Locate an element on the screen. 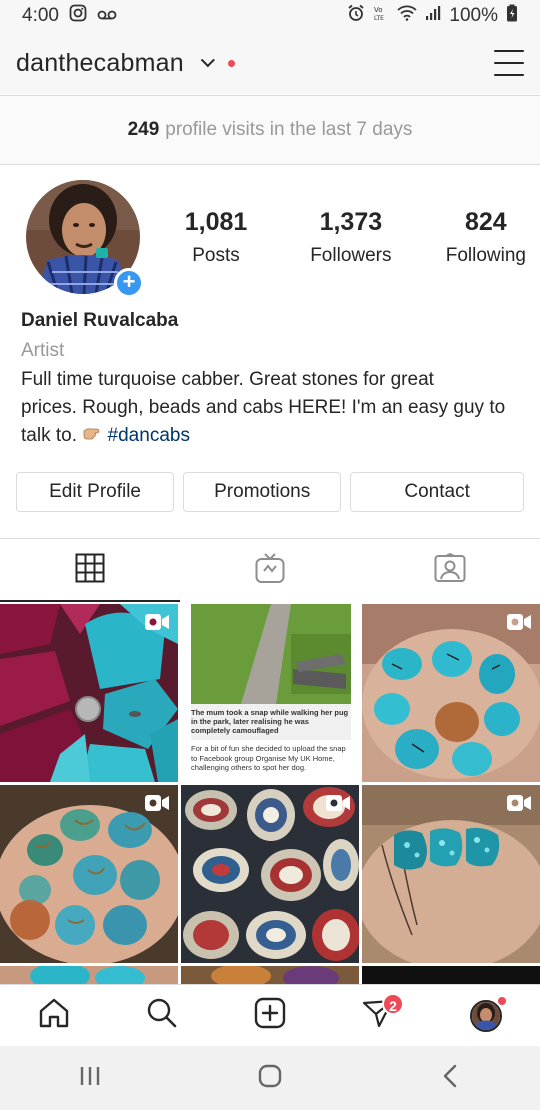 The width and height of the screenshot is (540, 1110). recent-apps-button is located at coordinates (90, 1078).